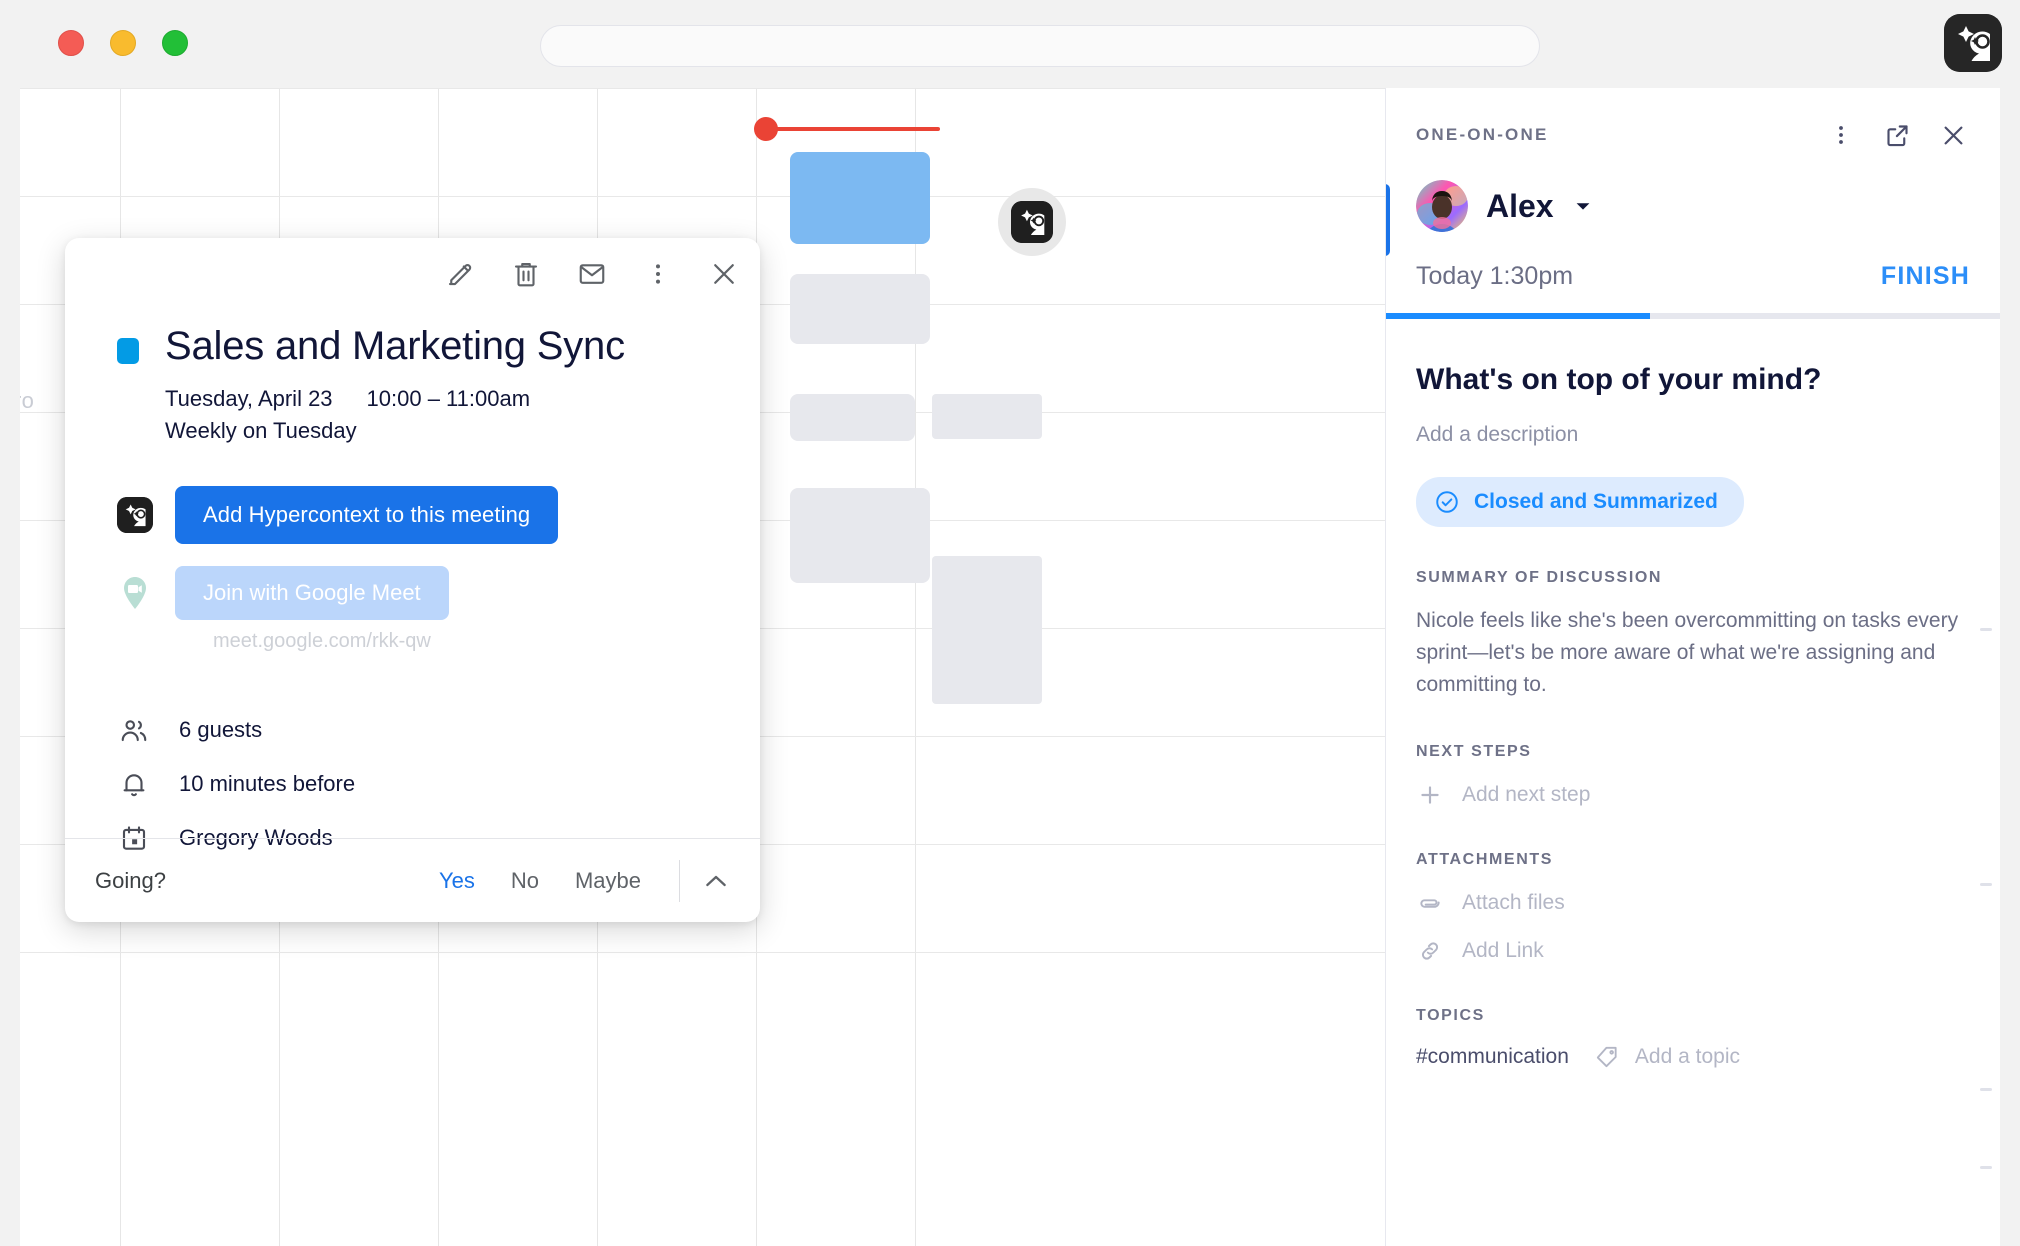 Image resolution: width=2020 pixels, height=1246 pixels. I want to click on finish-button: FINISH, so click(1925, 276).